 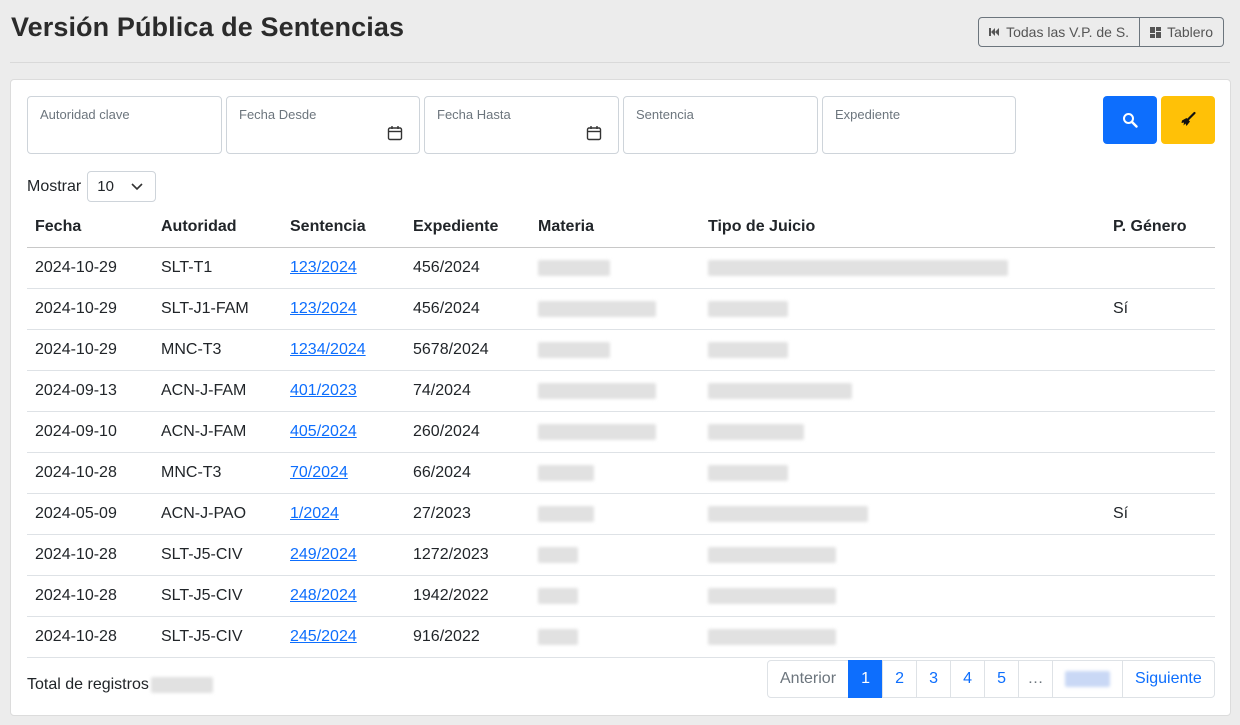 I want to click on page-button-1: 1, so click(x=866, y=679).